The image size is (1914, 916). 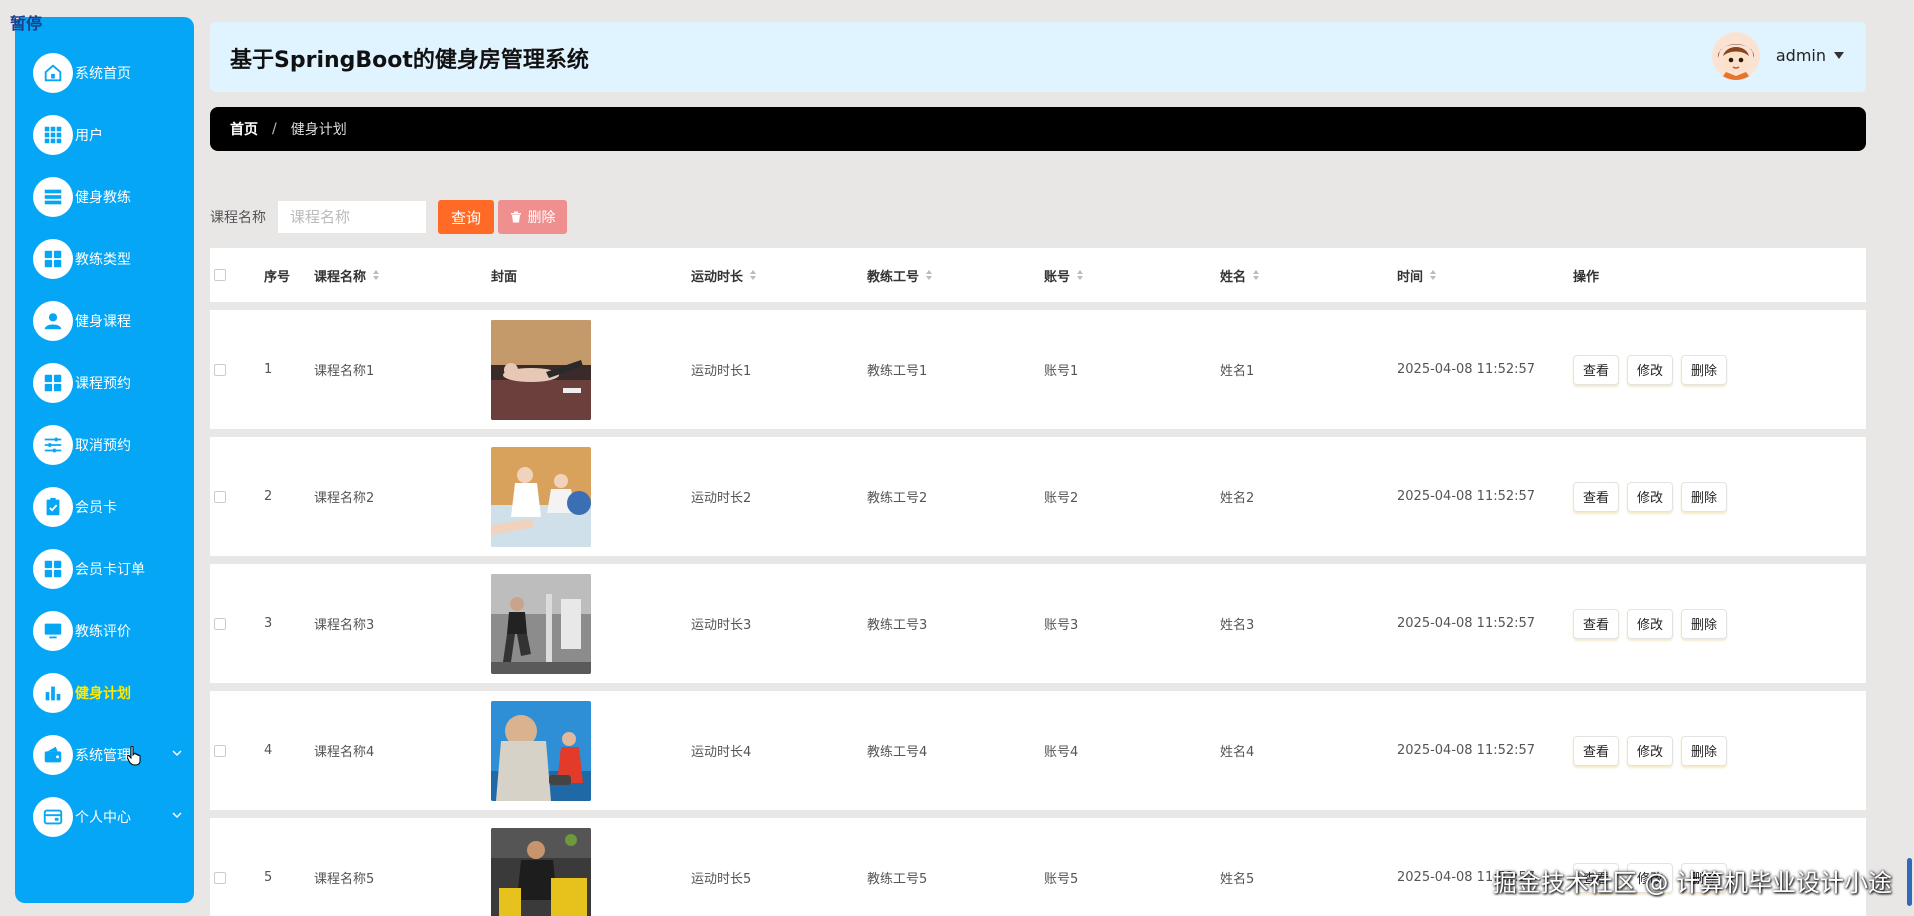 What do you see at coordinates (104, 197) in the screenshot?
I see `sidebar-item-coaches: 健身教练` at bounding box center [104, 197].